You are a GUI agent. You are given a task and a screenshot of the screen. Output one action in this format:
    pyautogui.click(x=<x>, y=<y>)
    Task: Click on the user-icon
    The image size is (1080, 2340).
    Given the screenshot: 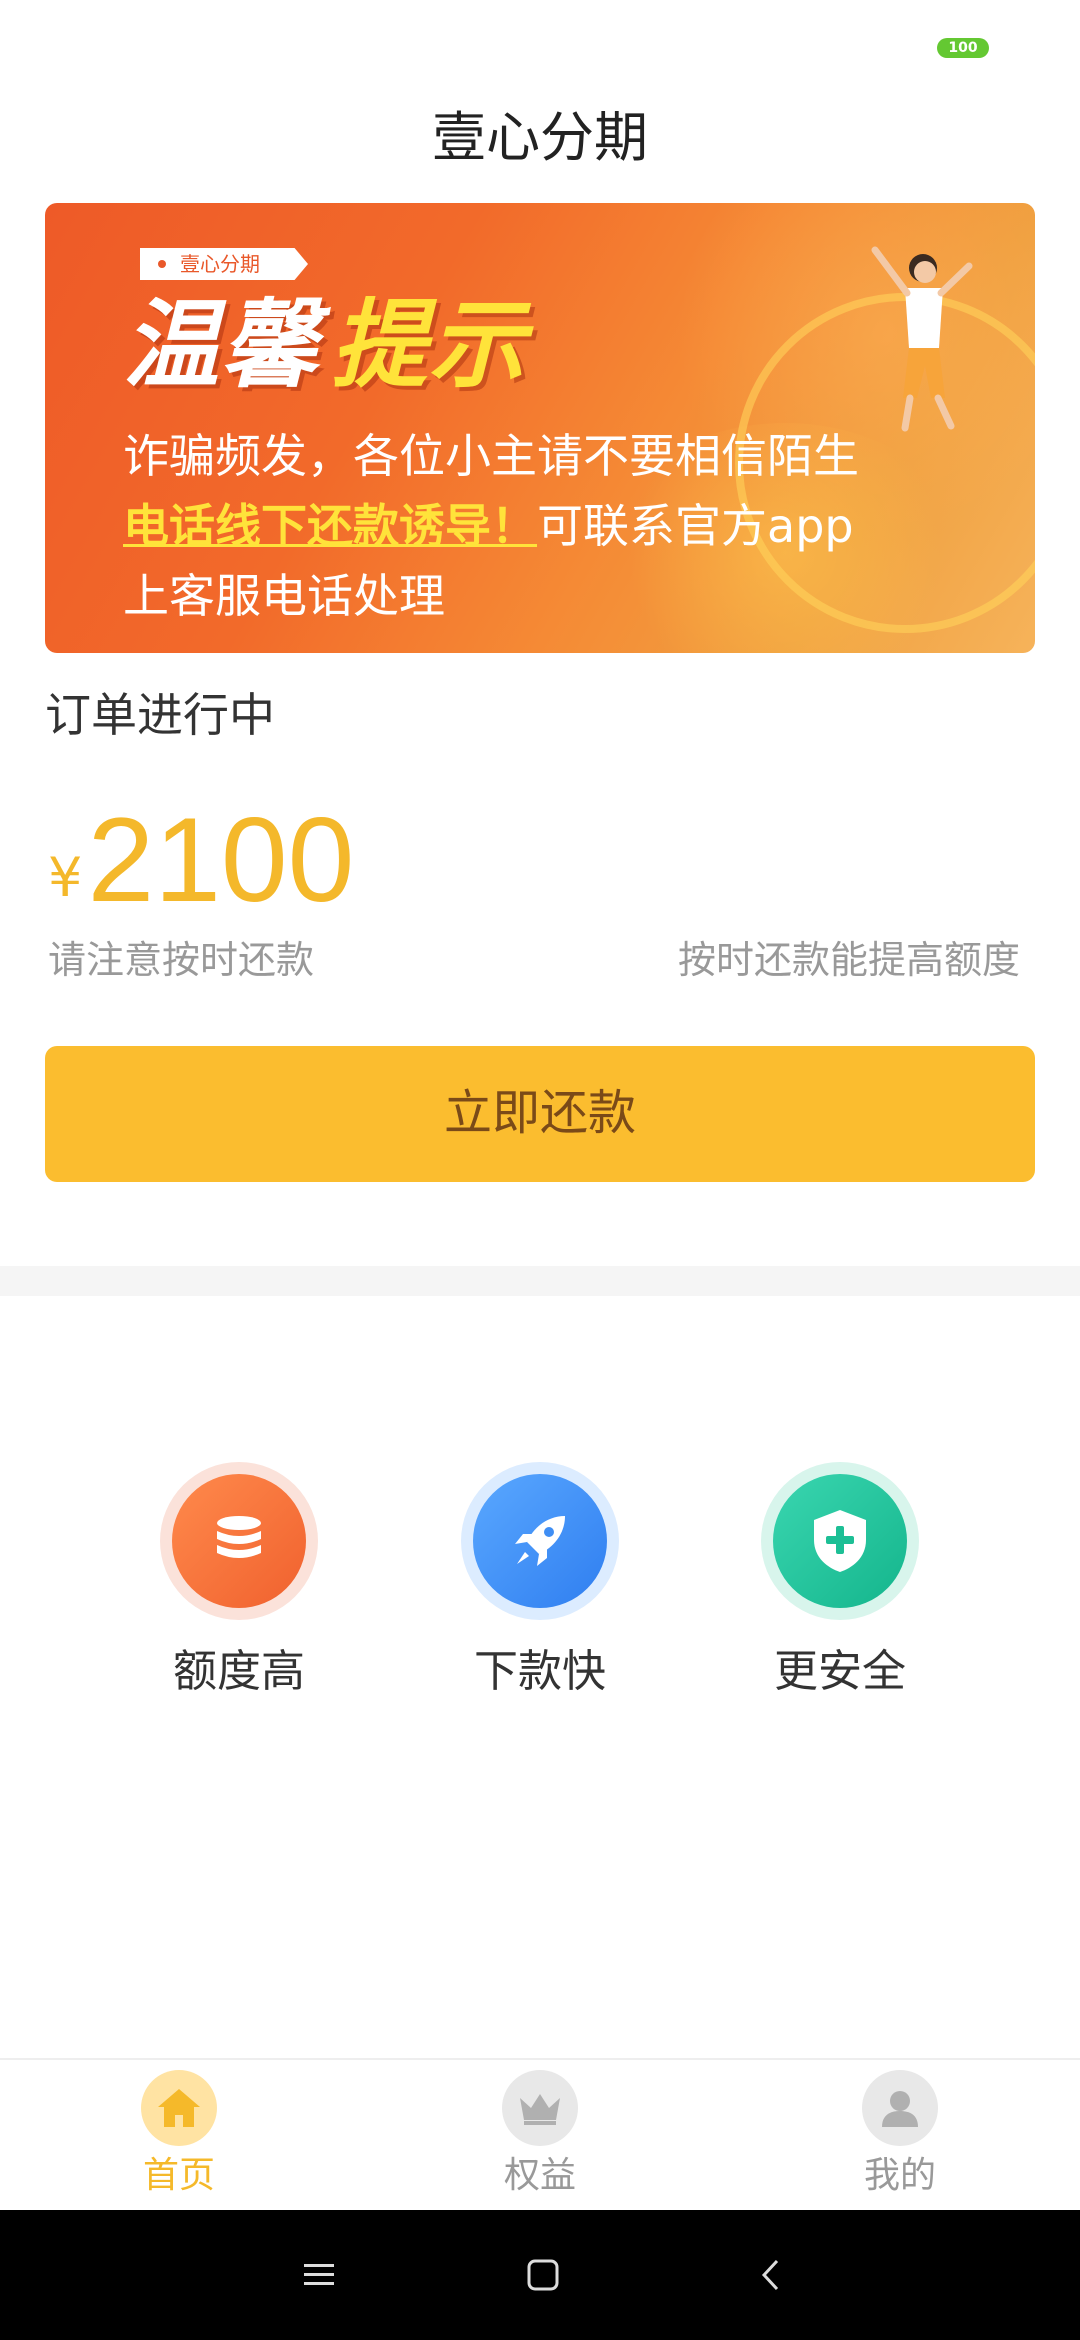 What is the action you would take?
    pyautogui.click(x=900, y=2108)
    